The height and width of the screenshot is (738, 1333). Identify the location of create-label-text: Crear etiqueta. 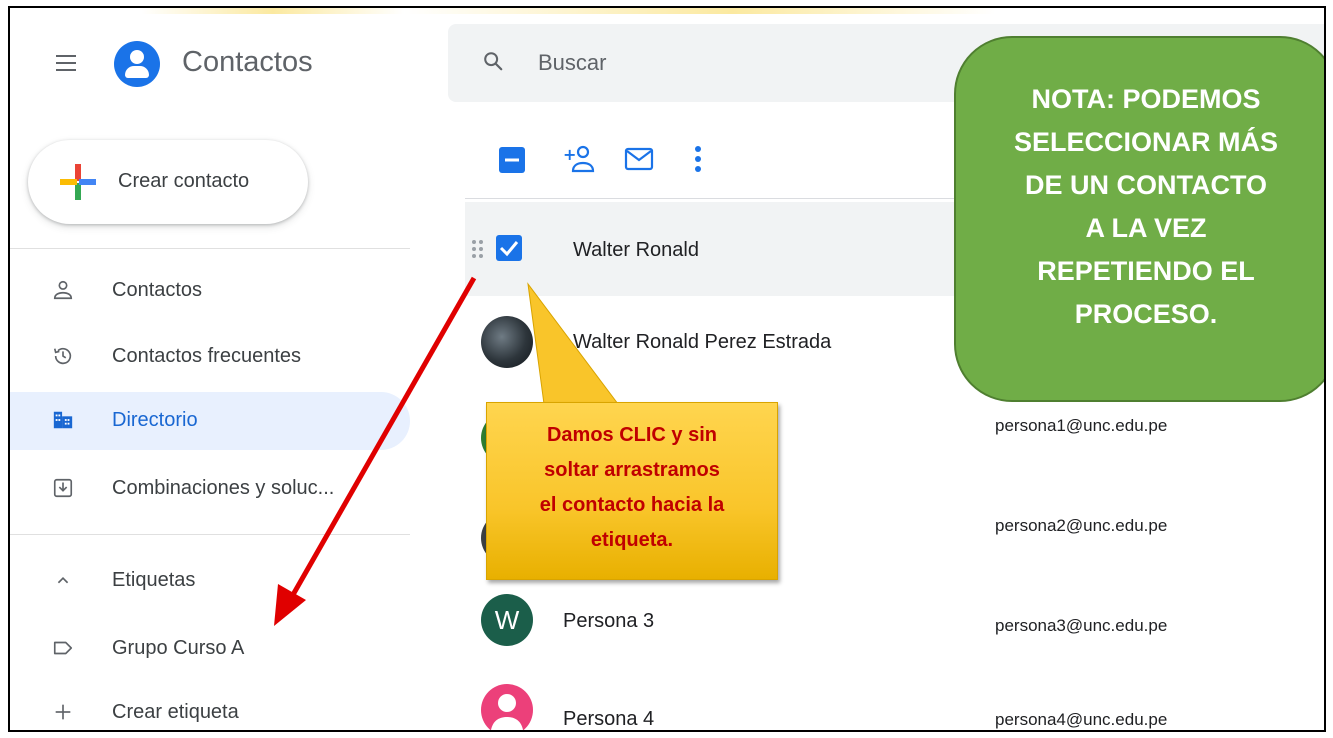
(175, 712).